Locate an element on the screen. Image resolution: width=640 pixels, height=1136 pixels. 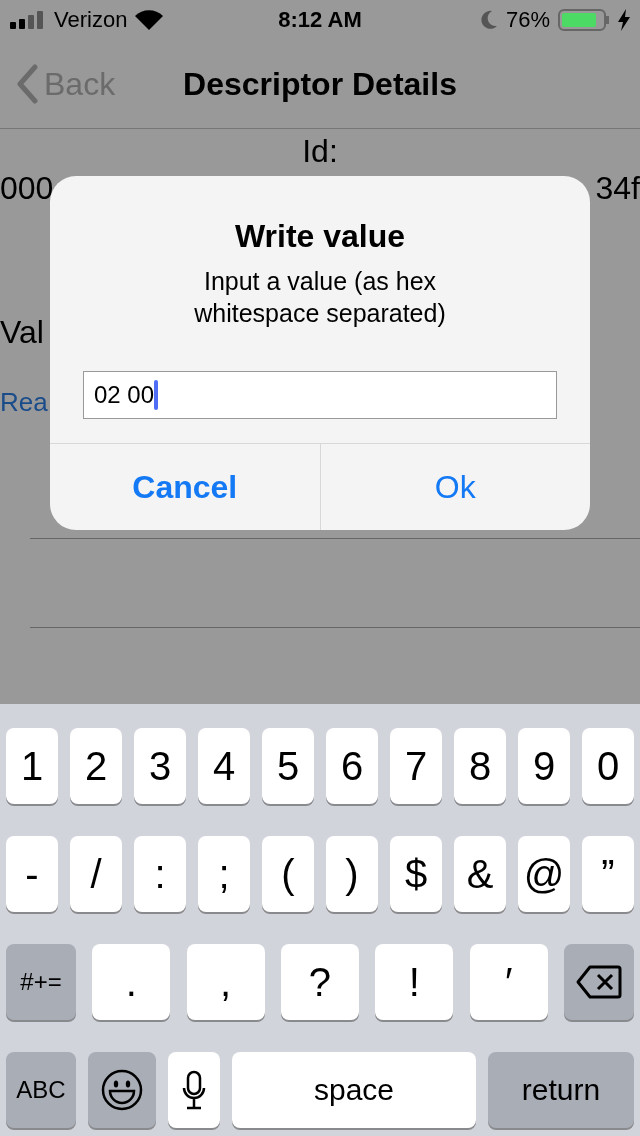
key: / is located at coordinates (96, 874).